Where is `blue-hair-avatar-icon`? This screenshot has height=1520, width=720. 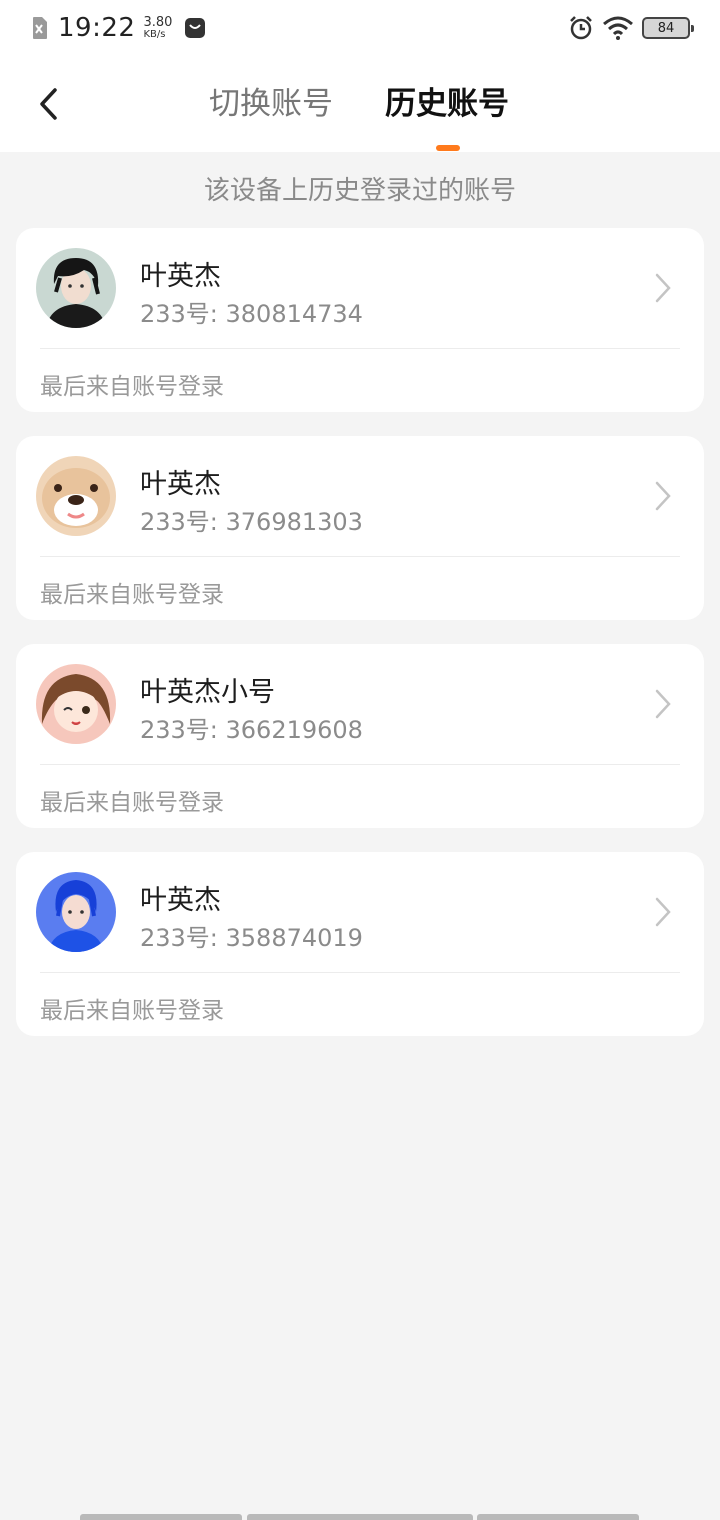 blue-hair-avatar-icon is located at coordinates (76, 912).